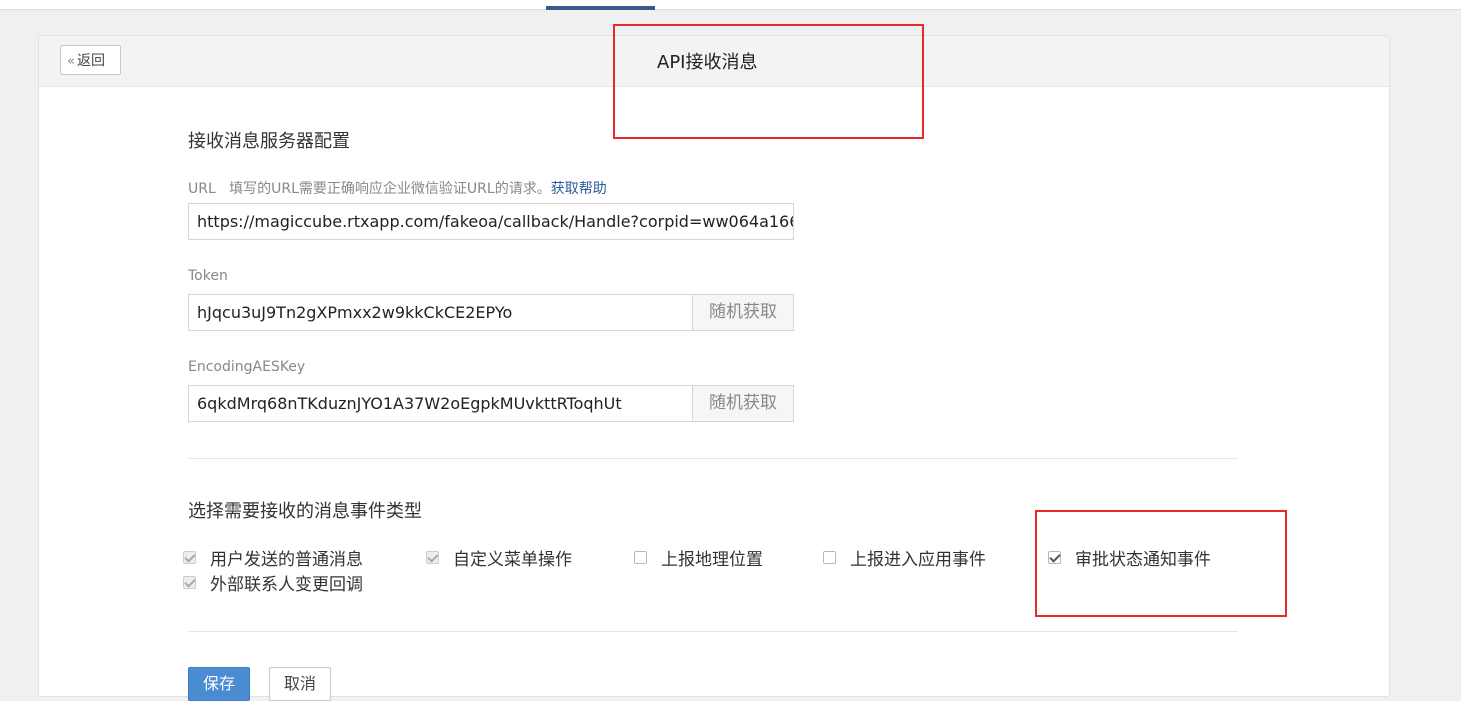  I want to click on url-label-row: URL 填写的URL需要正确响应企业微信验证URL的请求。获取帮助, so click(397, 188).